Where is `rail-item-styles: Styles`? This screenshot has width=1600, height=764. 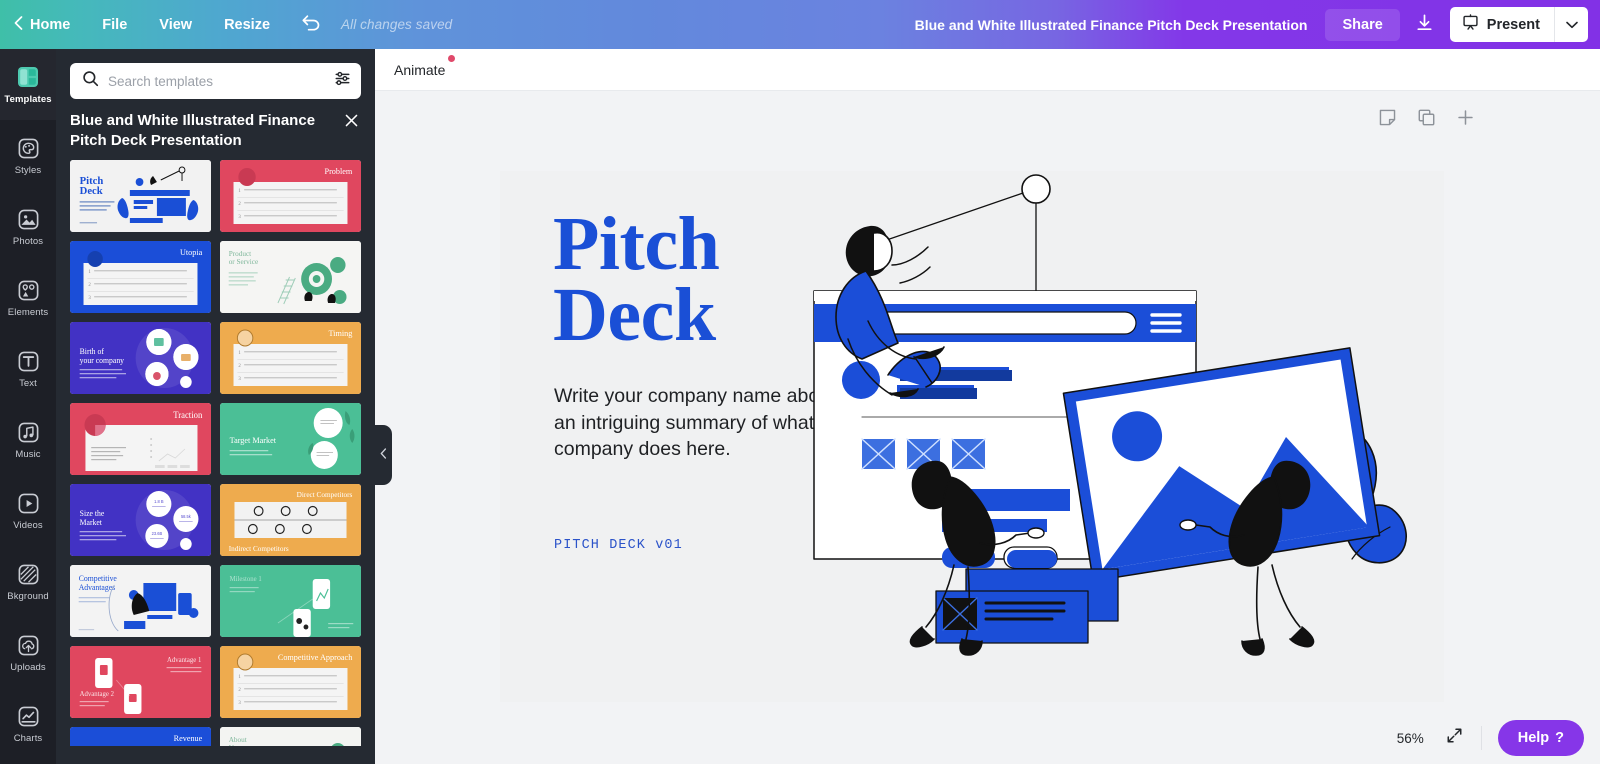
rail-item-styles: Styles is located at coordinates (28, 155).